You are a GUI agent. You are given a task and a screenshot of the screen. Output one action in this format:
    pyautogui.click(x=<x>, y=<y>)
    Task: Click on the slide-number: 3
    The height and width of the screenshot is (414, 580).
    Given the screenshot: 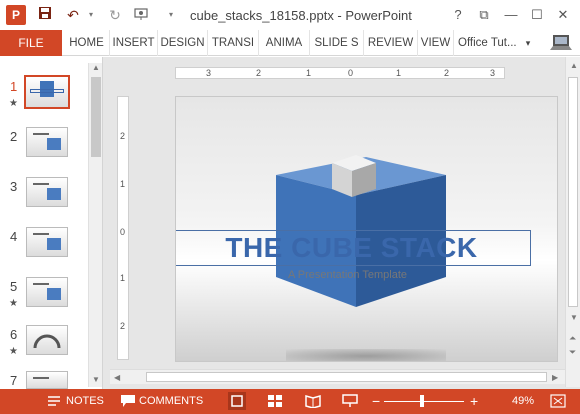 What is the action you would take?
    pyautogui.click(x=14, y=186)
    